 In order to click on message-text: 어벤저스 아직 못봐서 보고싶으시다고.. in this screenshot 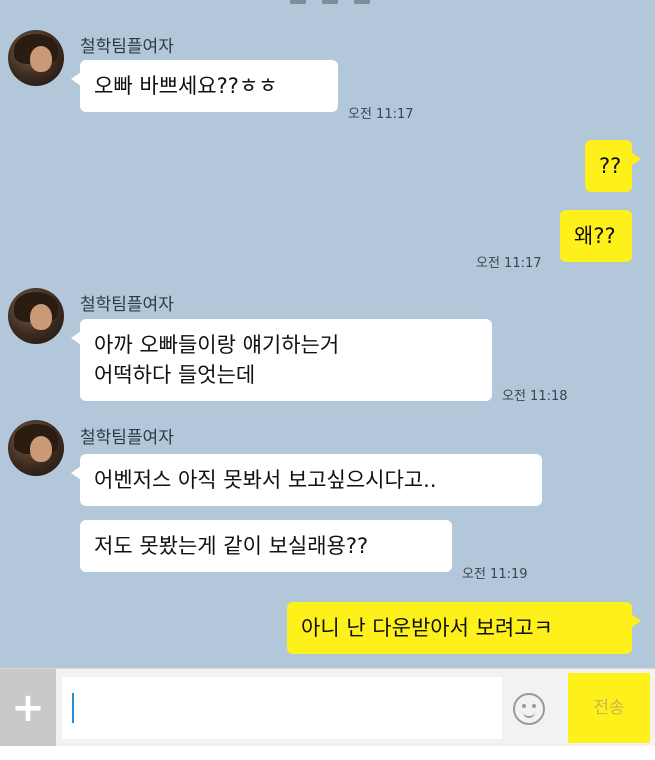, I will do `click(265, 480)`.